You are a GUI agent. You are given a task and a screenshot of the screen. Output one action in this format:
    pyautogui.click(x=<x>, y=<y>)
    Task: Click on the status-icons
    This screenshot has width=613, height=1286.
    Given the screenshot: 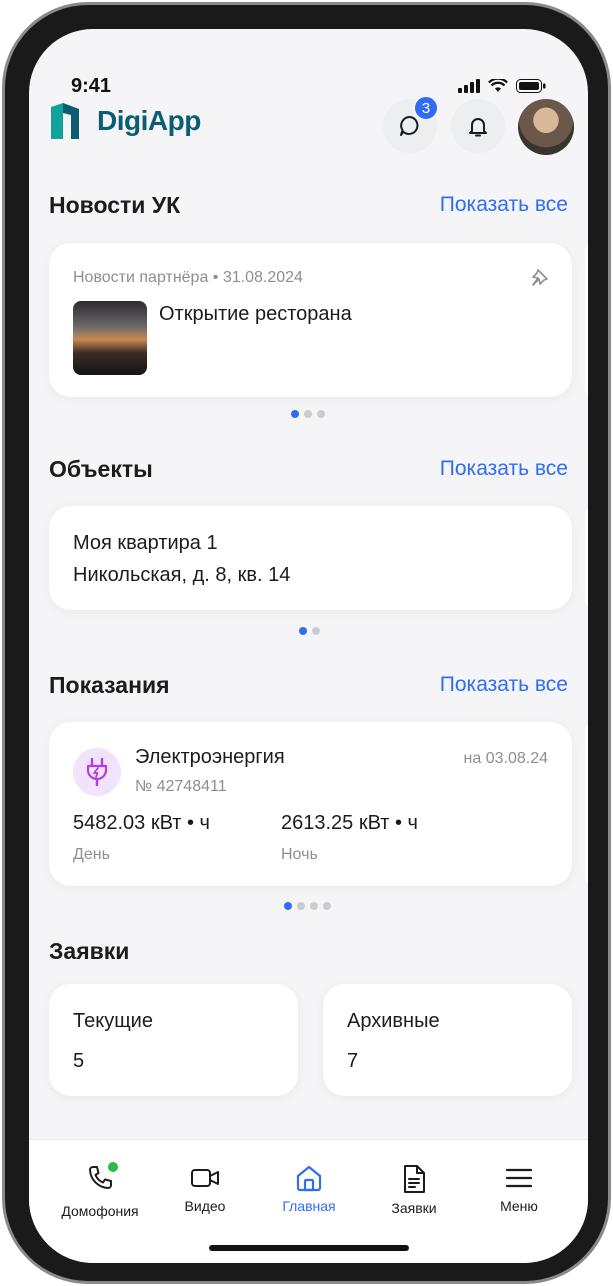 What is the action you would take?
    pyautogui.click(x=502, y=86)
    